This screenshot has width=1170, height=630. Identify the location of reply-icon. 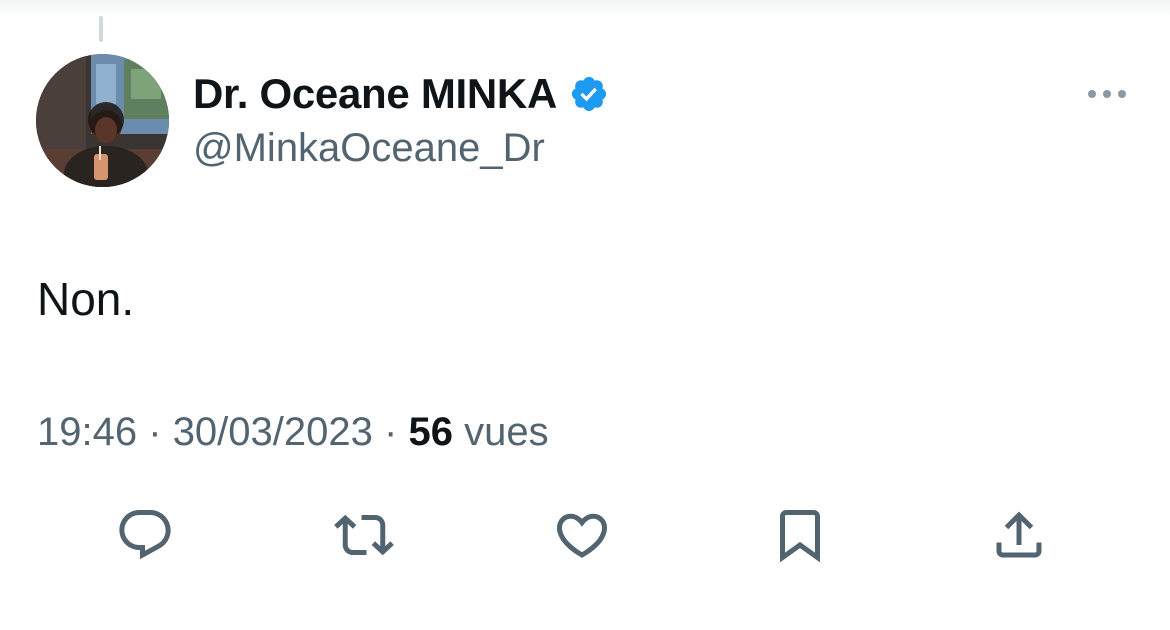
(145, 535).